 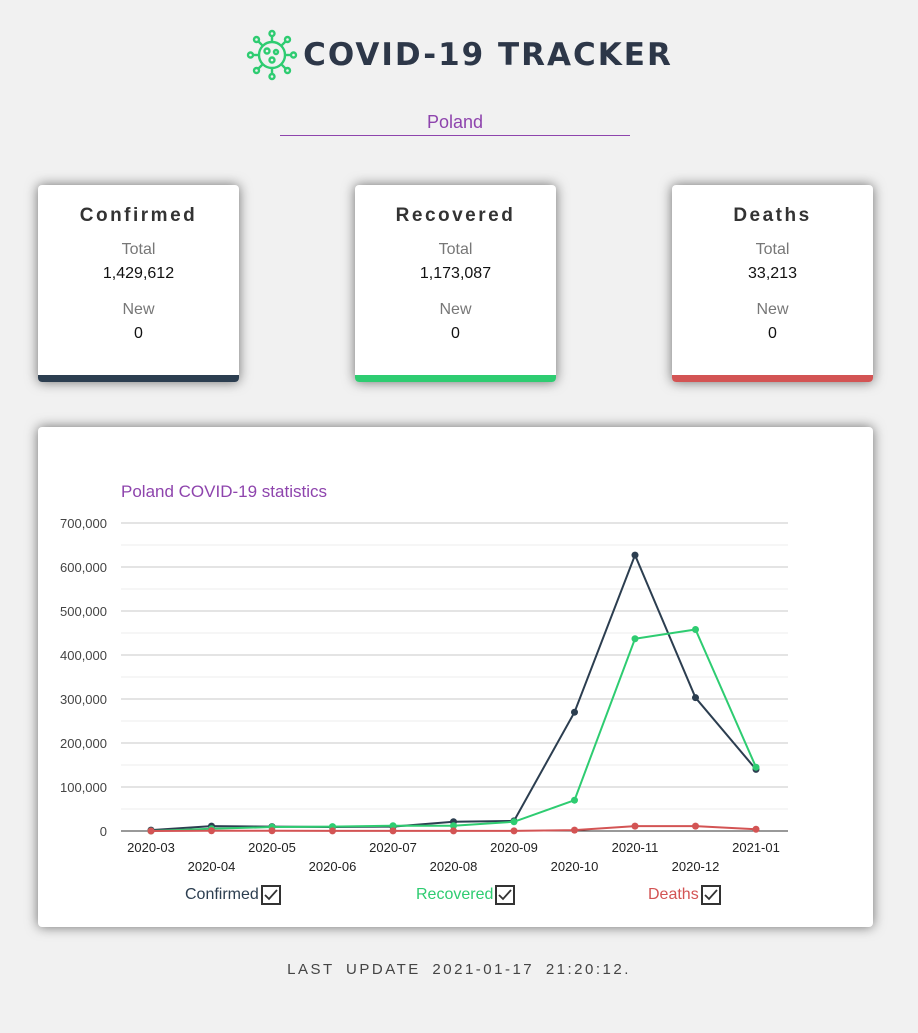 What do you see at coordinates (459, 969) in the screenshot?
I see `last-update: LAST UPDATE 2021-01-17 21:20:12.` at bounding box center [459, 969].